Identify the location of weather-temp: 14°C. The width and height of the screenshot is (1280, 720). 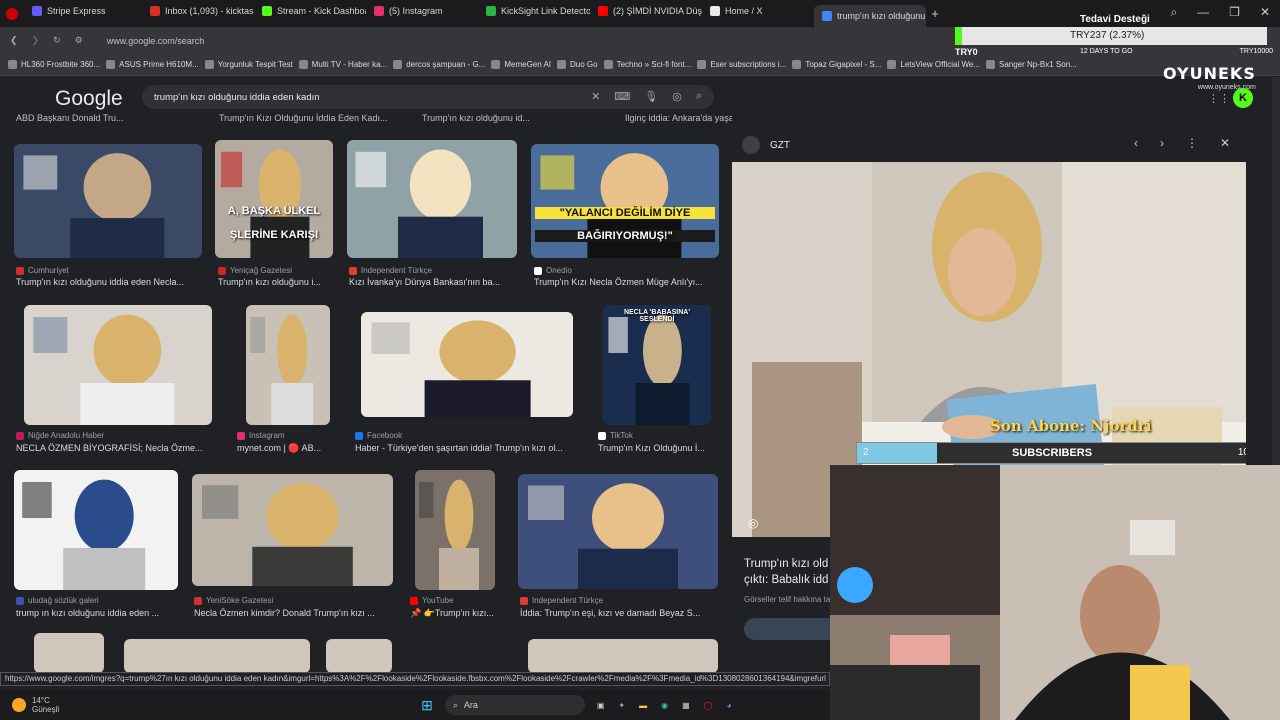
(45, 700).